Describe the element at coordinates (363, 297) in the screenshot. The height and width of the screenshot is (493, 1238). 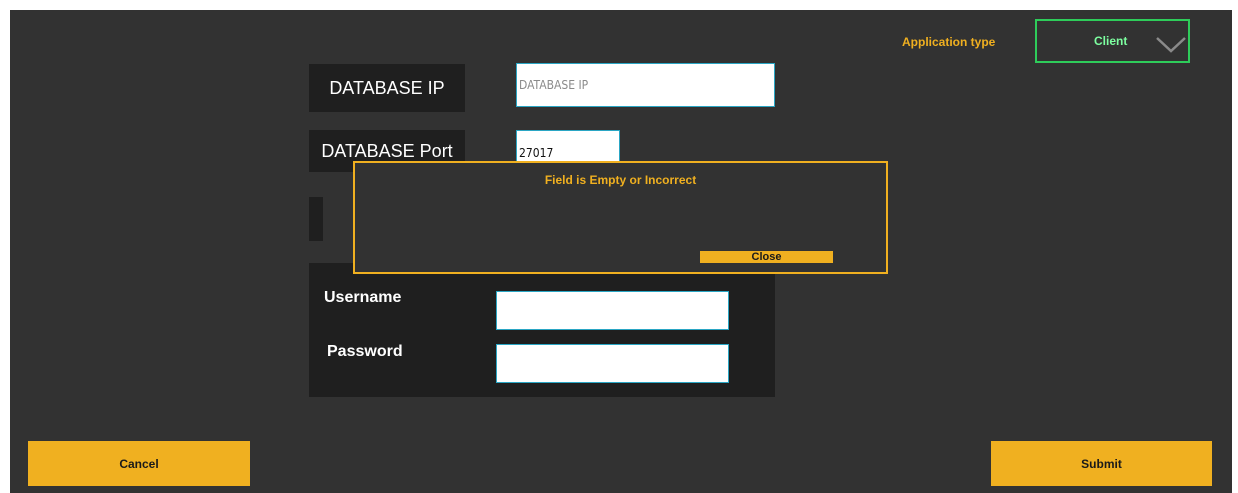
I see `username-label: Username` at that location.